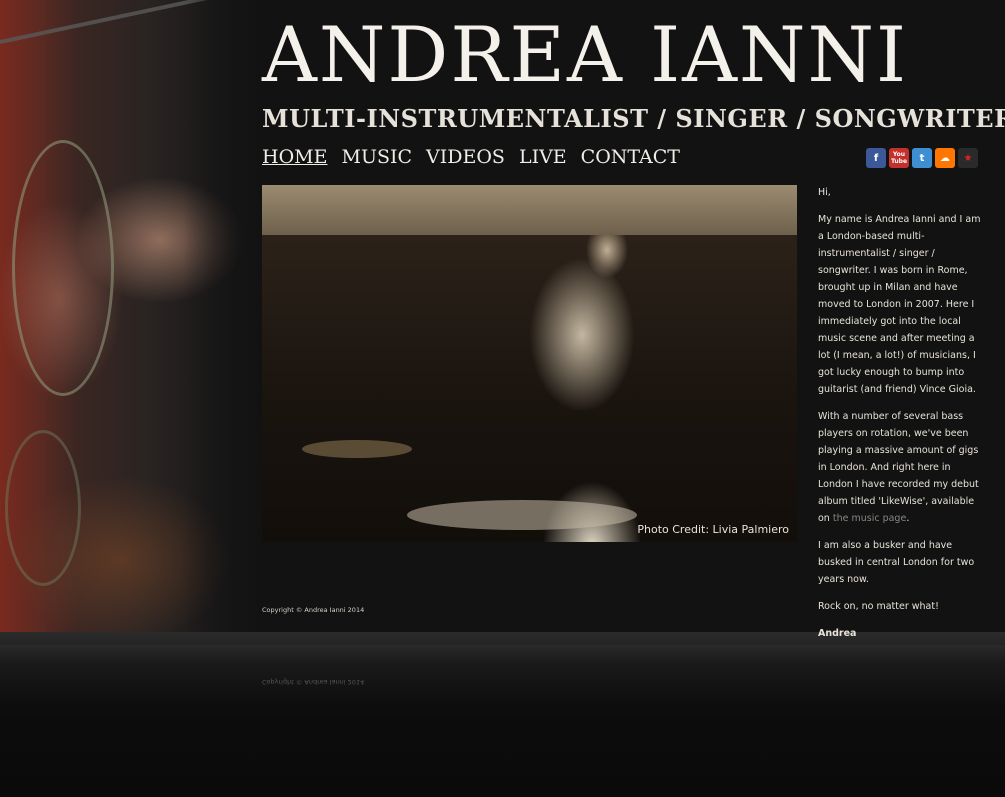  Describe the element at coordinates (878, 606) in the screenshot. I see `bio-paragraph-4: Rock on, no matter what!` at that location.